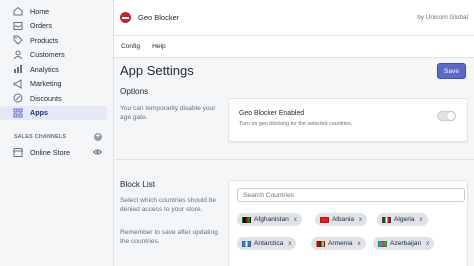 The image size is (474, 266). Describe the element at coordinates (351, 195) in the screenshot. I see `search-countries-input` at that location.